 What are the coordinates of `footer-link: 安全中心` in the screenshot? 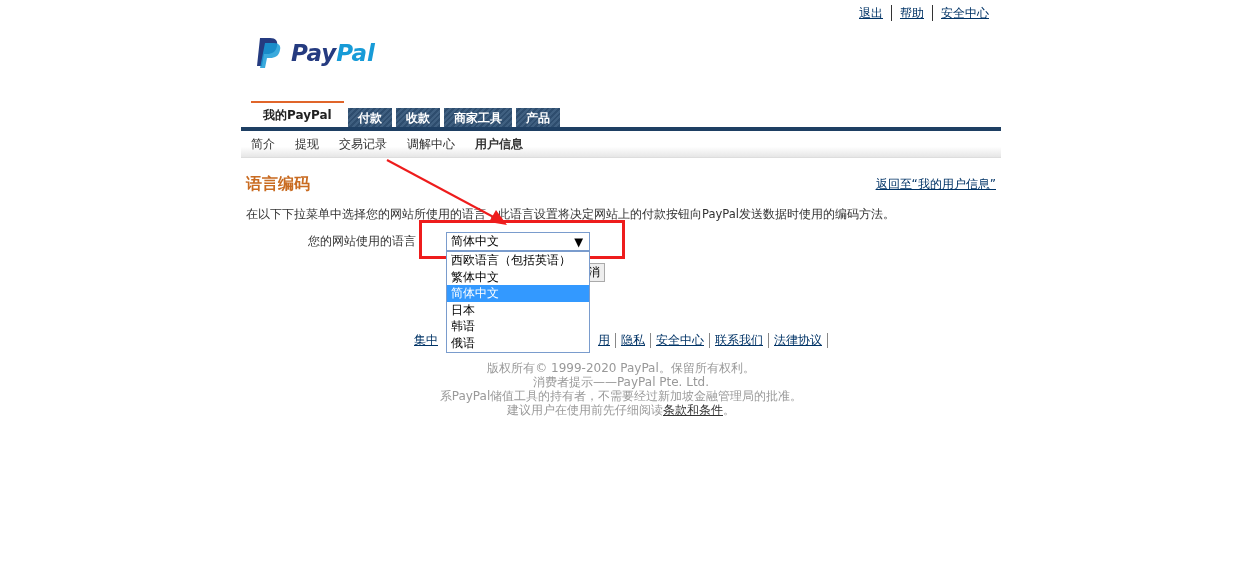 It's located at (680, 340).